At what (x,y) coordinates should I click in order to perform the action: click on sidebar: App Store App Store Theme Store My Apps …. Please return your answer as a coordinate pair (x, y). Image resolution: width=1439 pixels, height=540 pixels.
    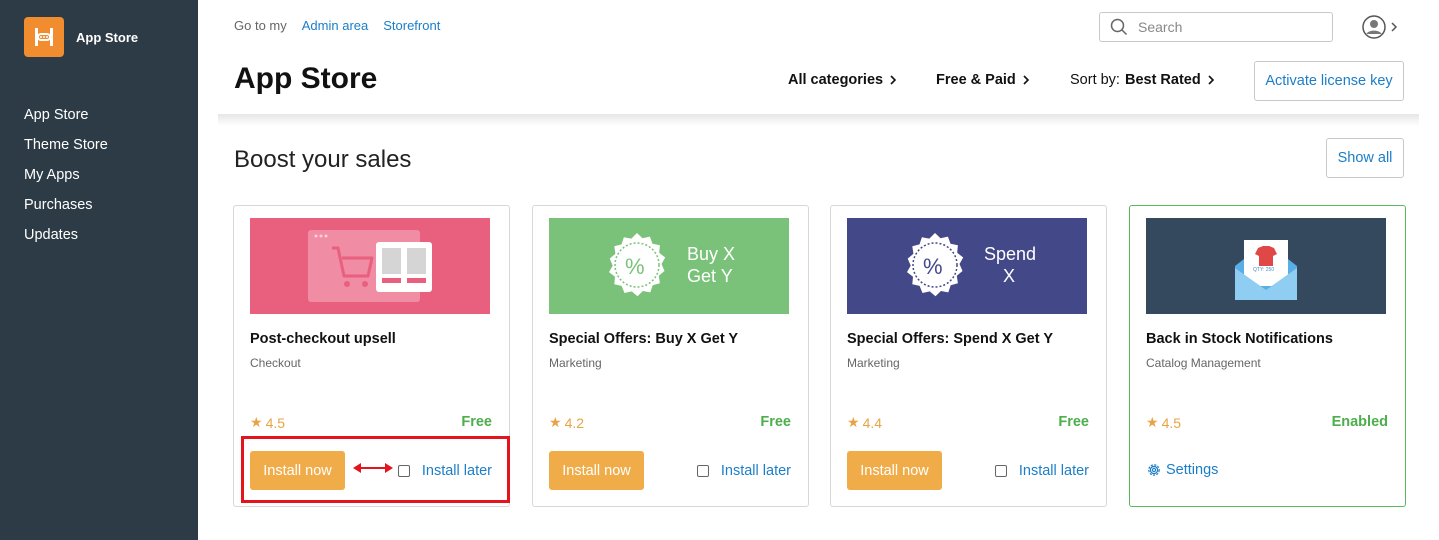
    Looking at the image, I should click on (99, 270).